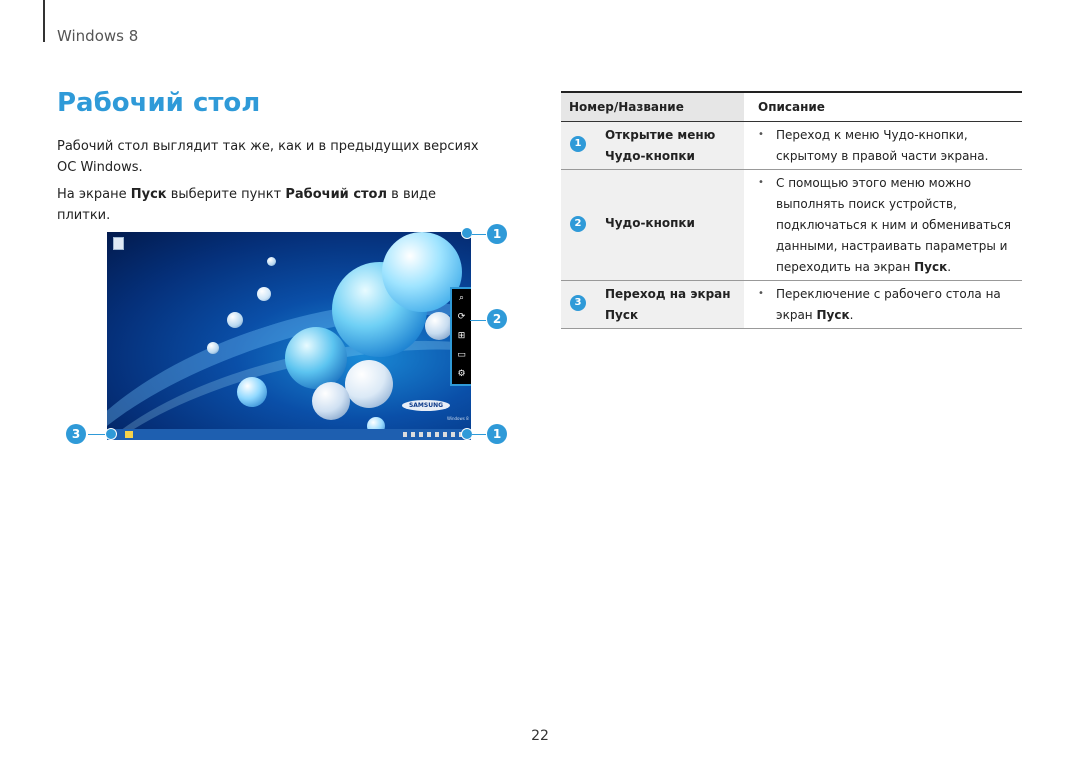 The image size is (1080, 763). I want to click on row-number: 2, so click(578, 224).